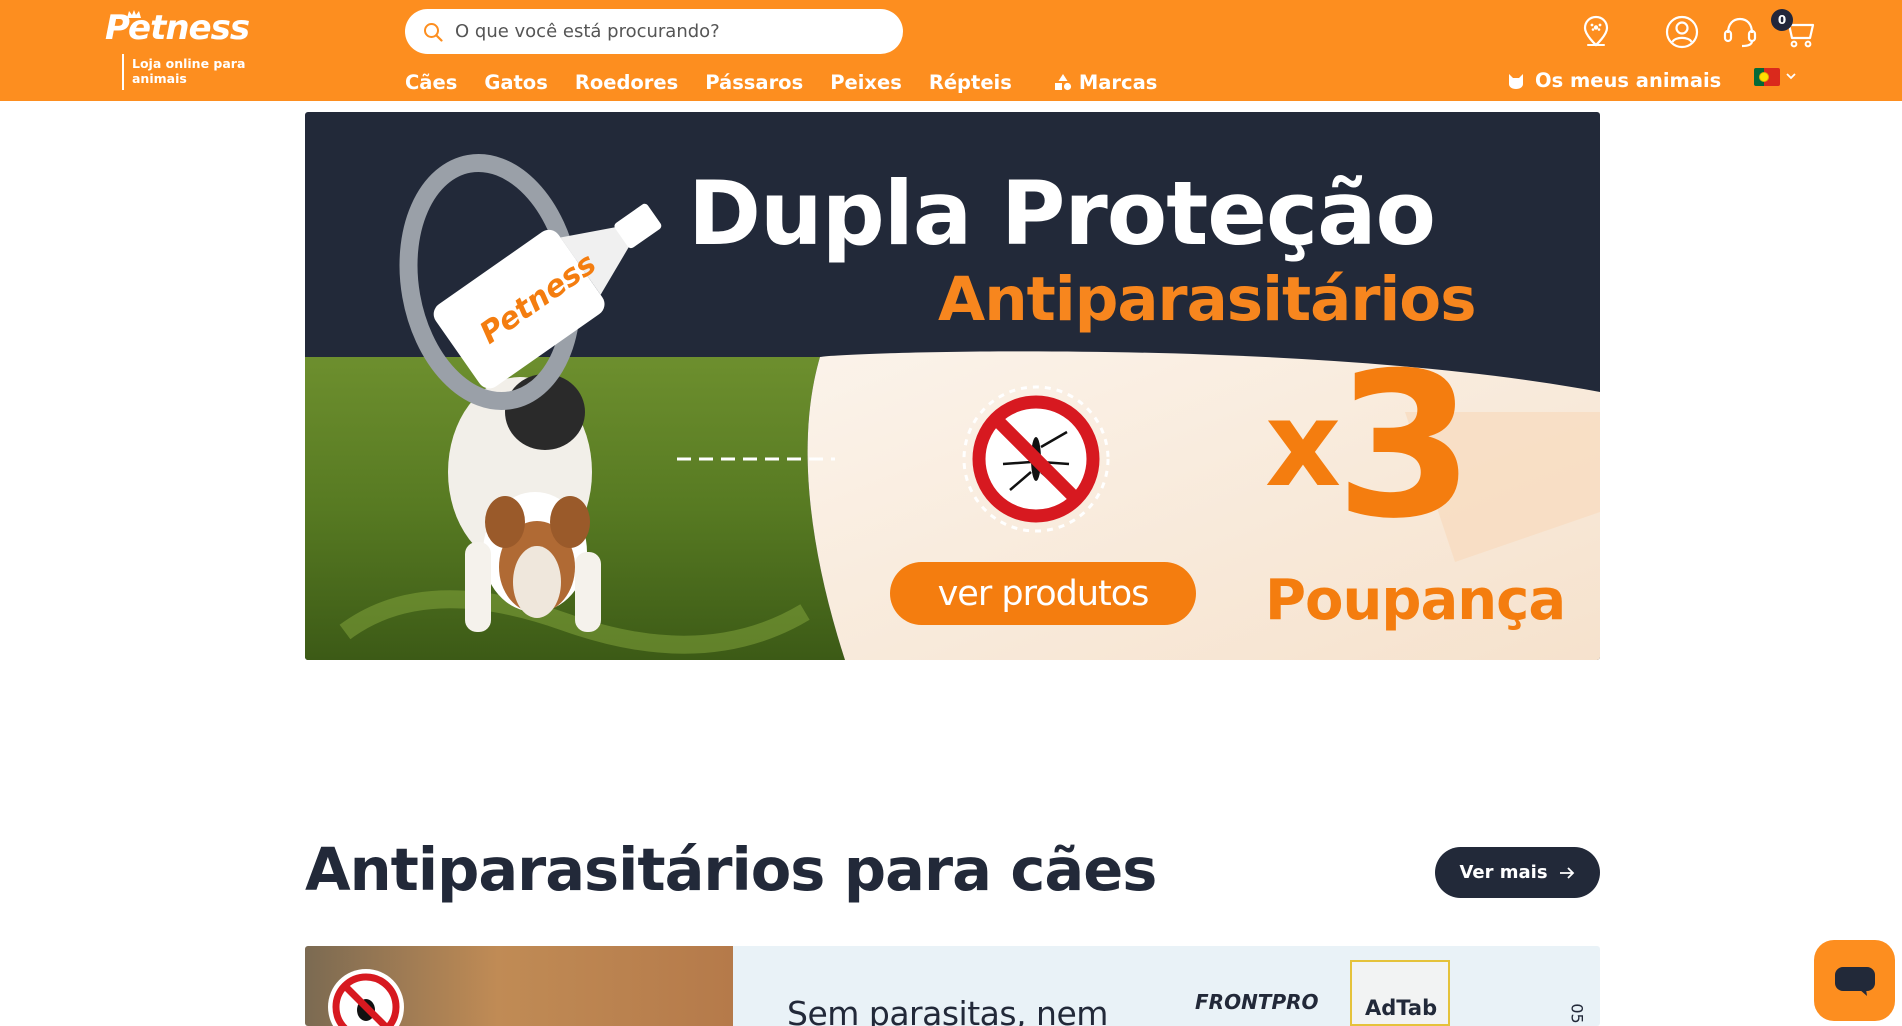  Describe the element at coordinates (1516, 81) in the screenshot. I see `cat-head-icon` at that location.